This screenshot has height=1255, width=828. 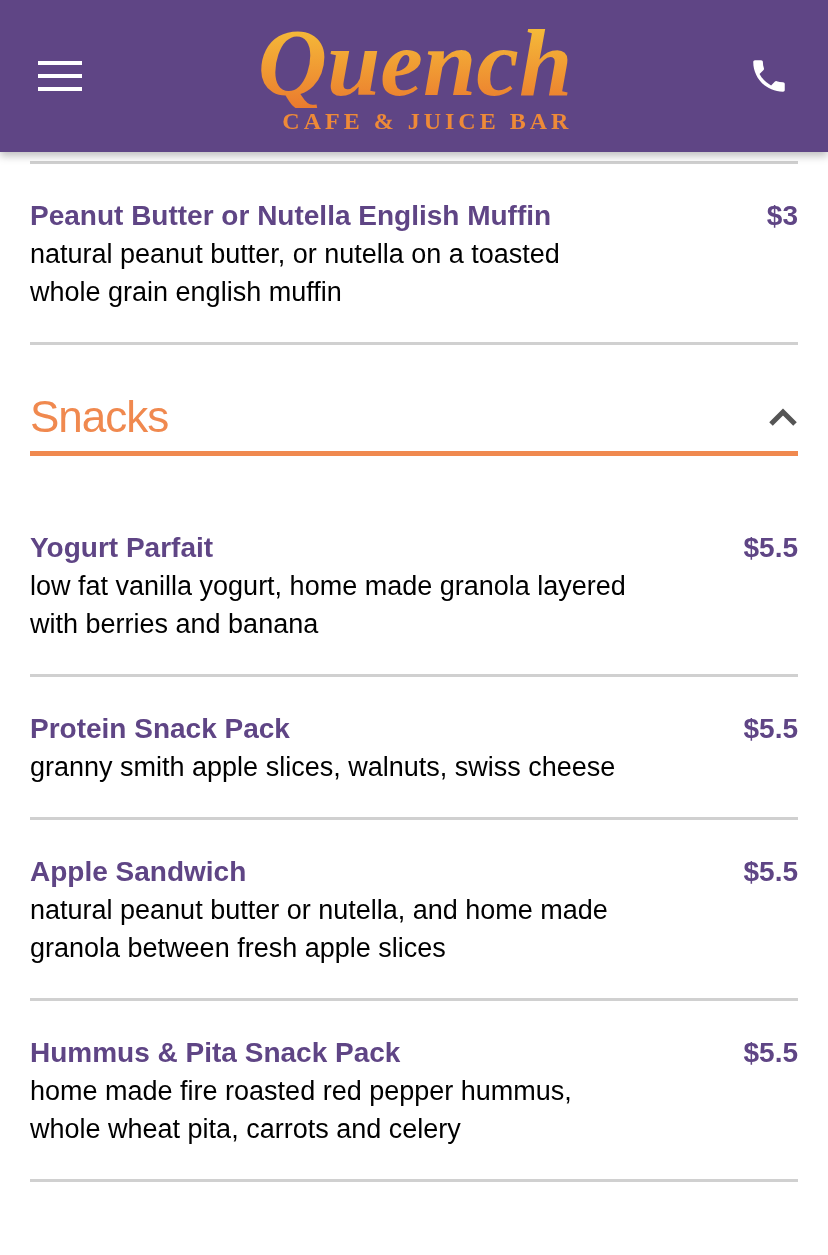 I want to click on item-price: $3, so click(x=782, y=216).